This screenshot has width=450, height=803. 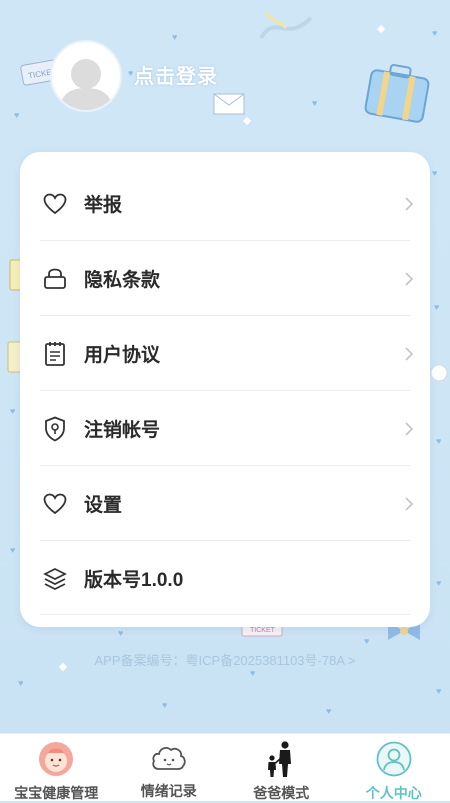 What do you see at coordinates (398, 94) in the screenshot?
I see `suitcase-icon` at bounding box center [398, 94].